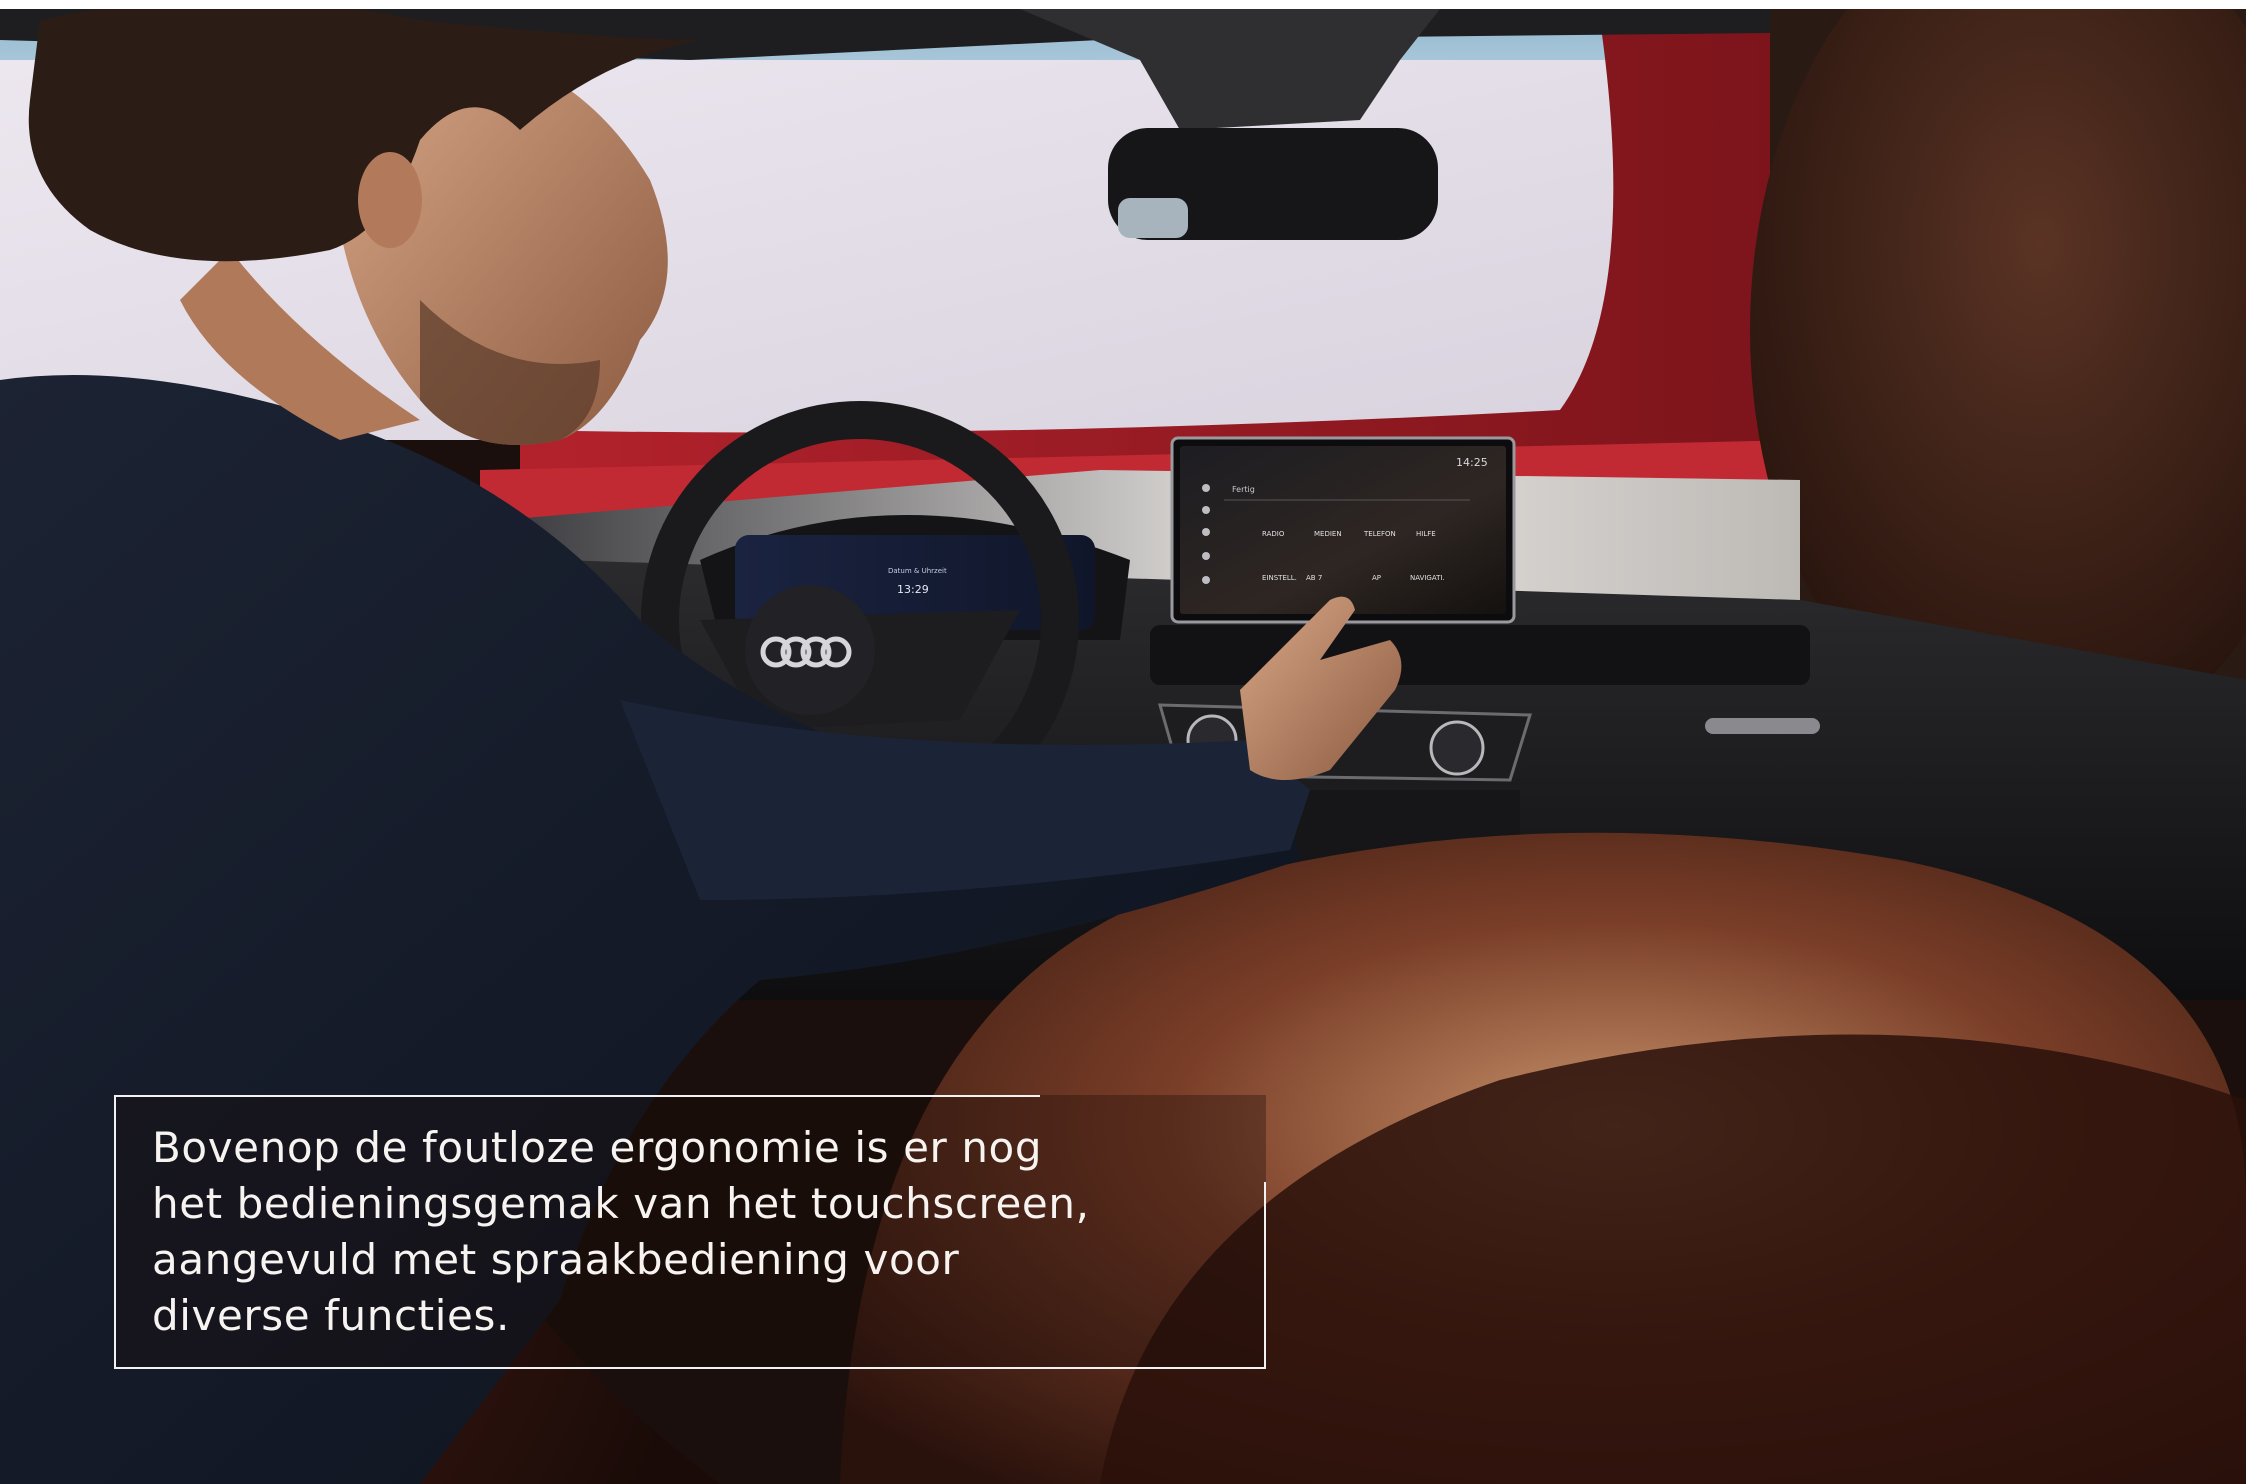 The image size is (2246, 1484). What do you see at coordinates (1343, 530) in the screenshot?
I see `infotainment-screen` at bounding box center [1343, 530].